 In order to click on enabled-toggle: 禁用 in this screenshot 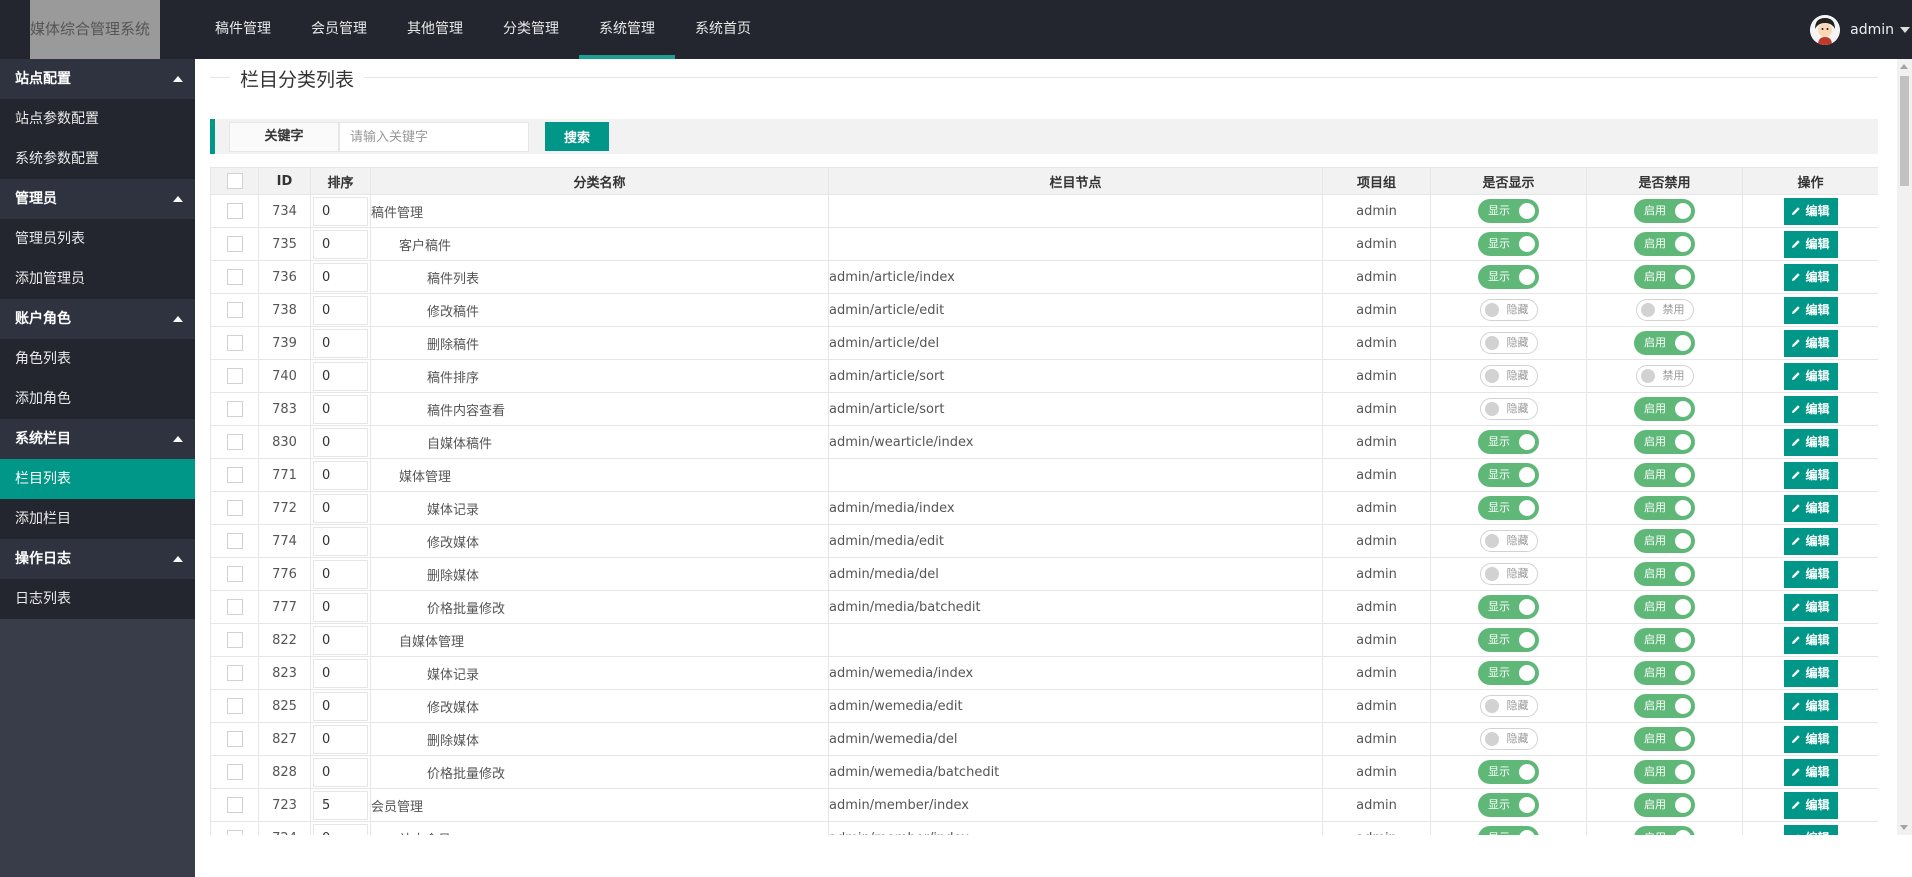, I will do `click(1664, 310)`.